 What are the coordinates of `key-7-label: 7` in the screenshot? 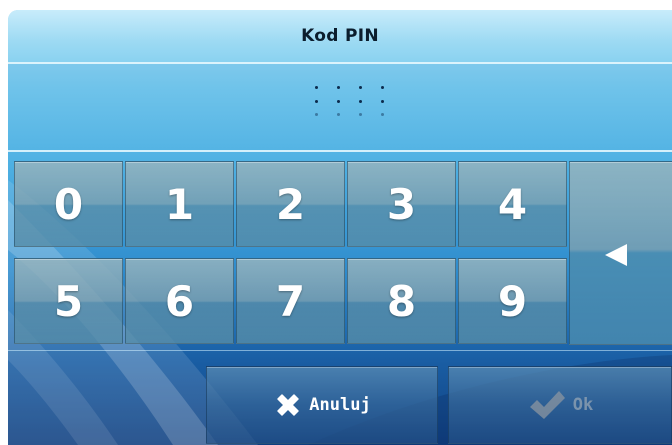 It's located at (290, 301).